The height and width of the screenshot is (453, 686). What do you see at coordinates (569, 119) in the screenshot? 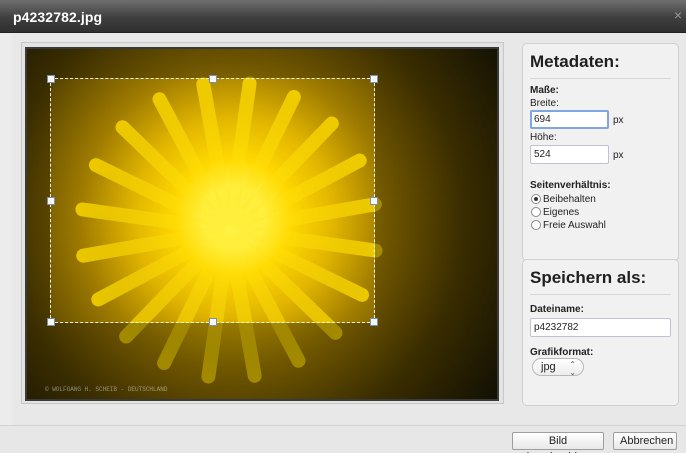
I see `width-input: 694` at bounding box center [569, 119].